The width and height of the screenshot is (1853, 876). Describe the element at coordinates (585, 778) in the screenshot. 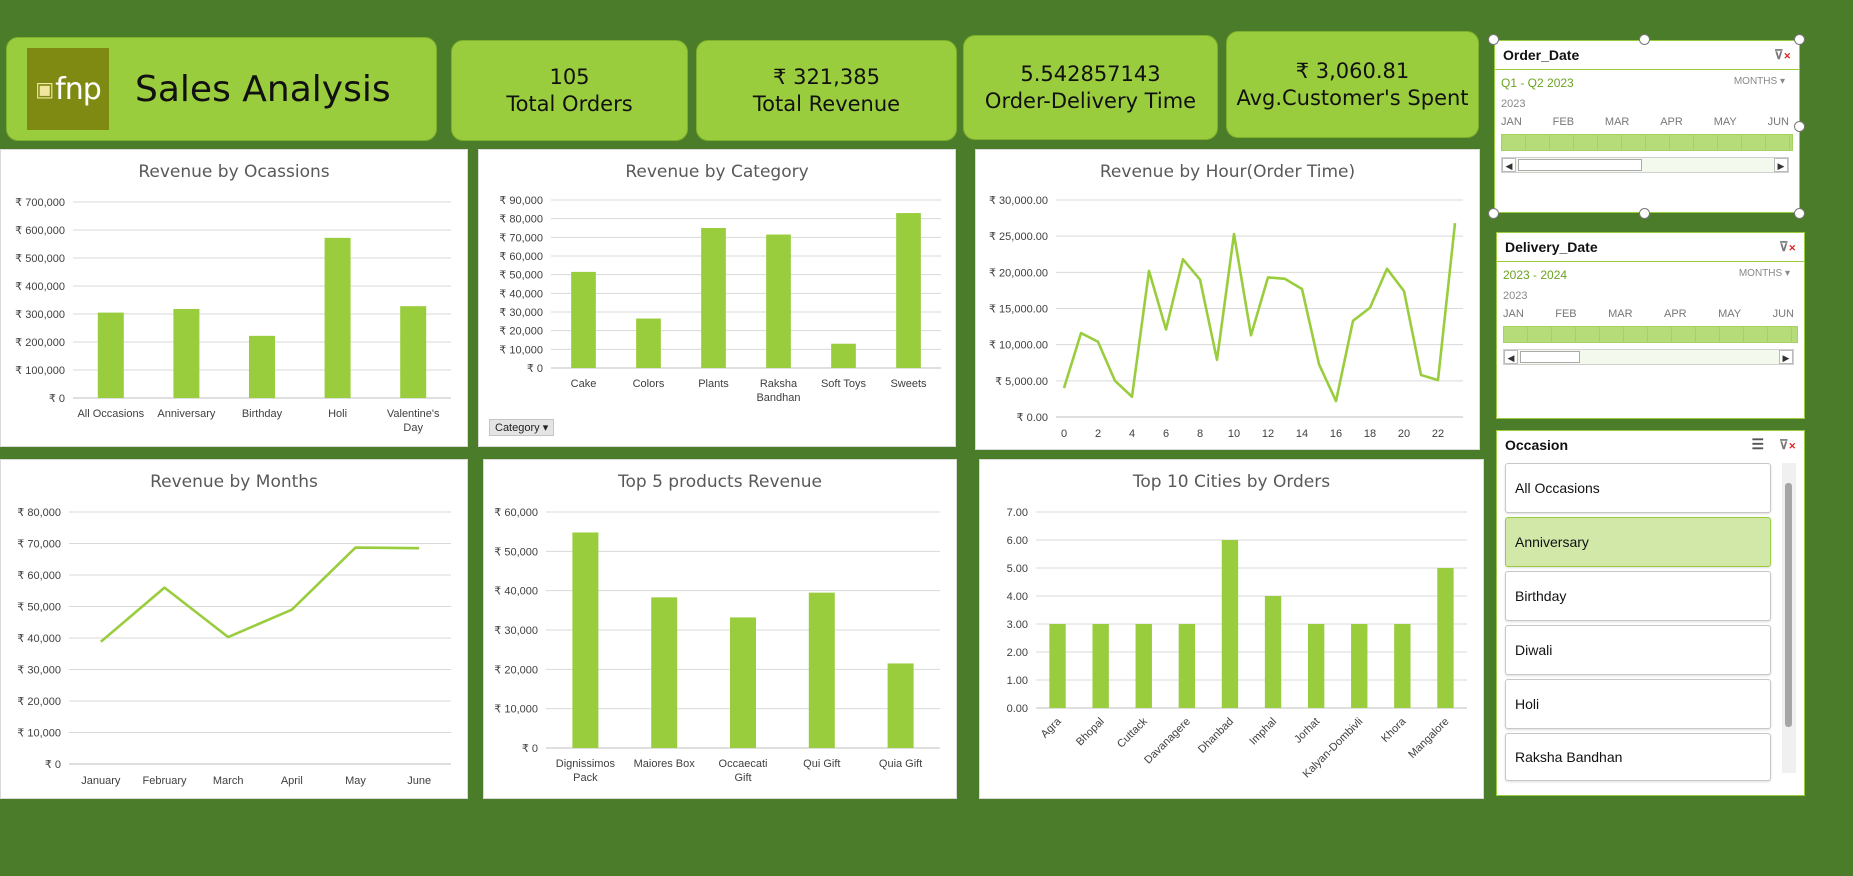

I see `x-tick-label: Pack` at that location.